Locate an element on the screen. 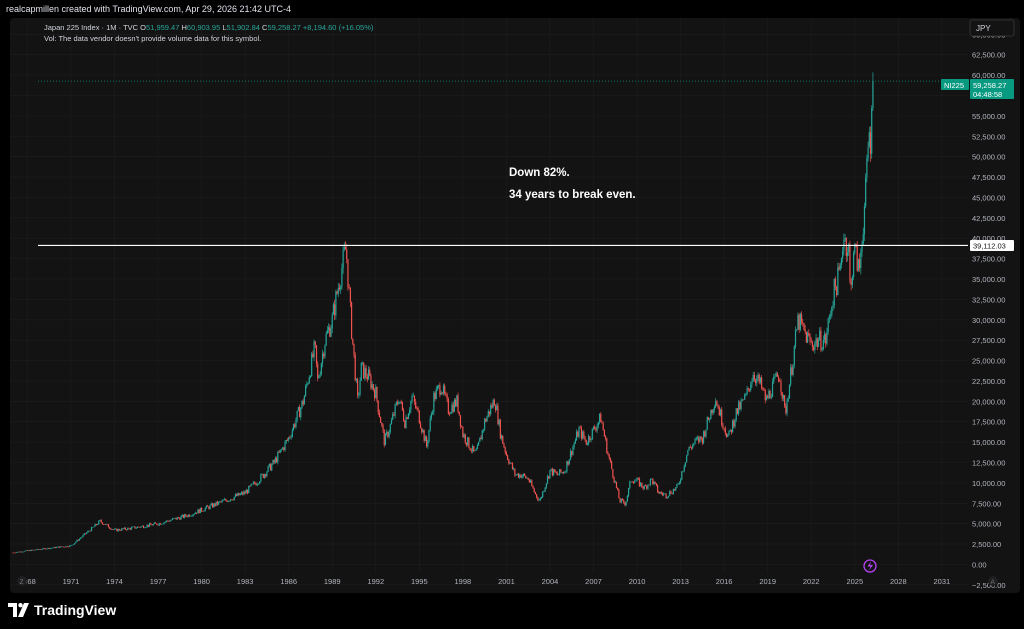  x-tick-label: 2028 is located at coordinates (898, 581).